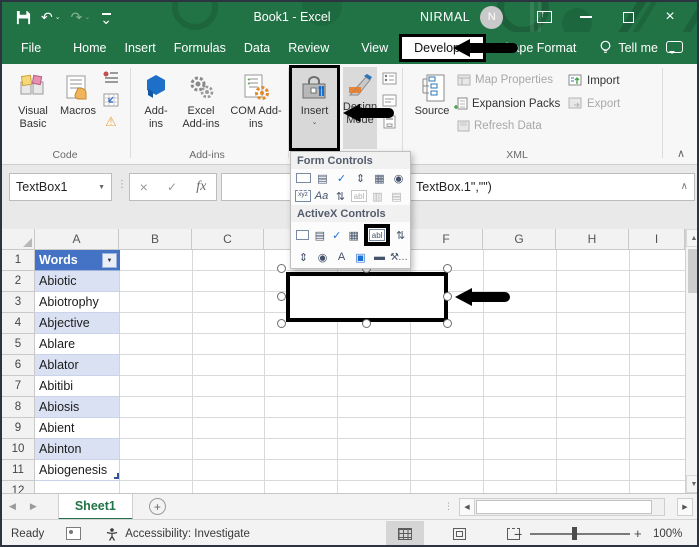 The height and width of the screenshot is (547, 699). Describe the element at coordinates (322, 178) in the screenshot. I see `form-combo-box-icon: ▤` at that location.